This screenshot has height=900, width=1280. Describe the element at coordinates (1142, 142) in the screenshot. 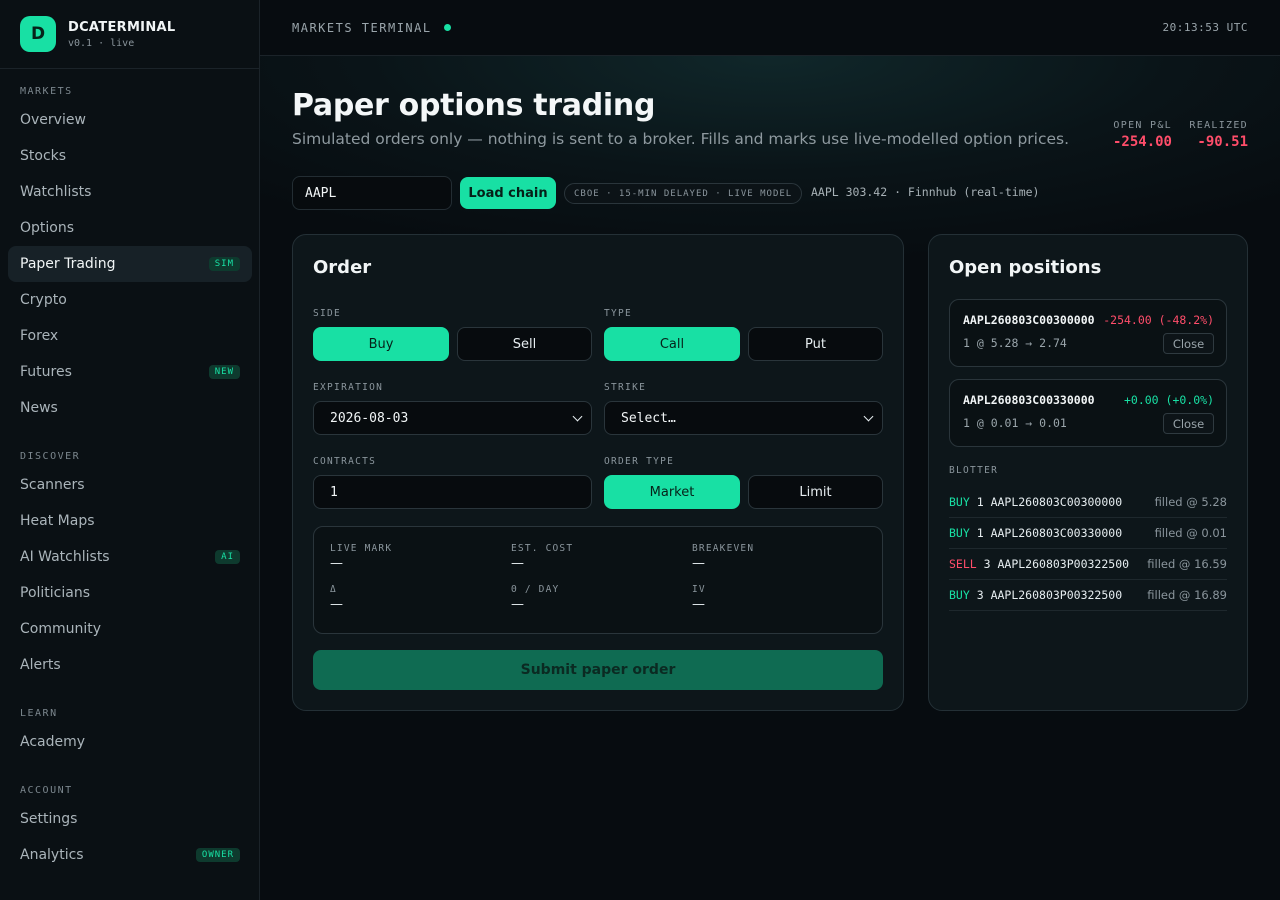

I see `open-pnl-value: -254.00` at that location.